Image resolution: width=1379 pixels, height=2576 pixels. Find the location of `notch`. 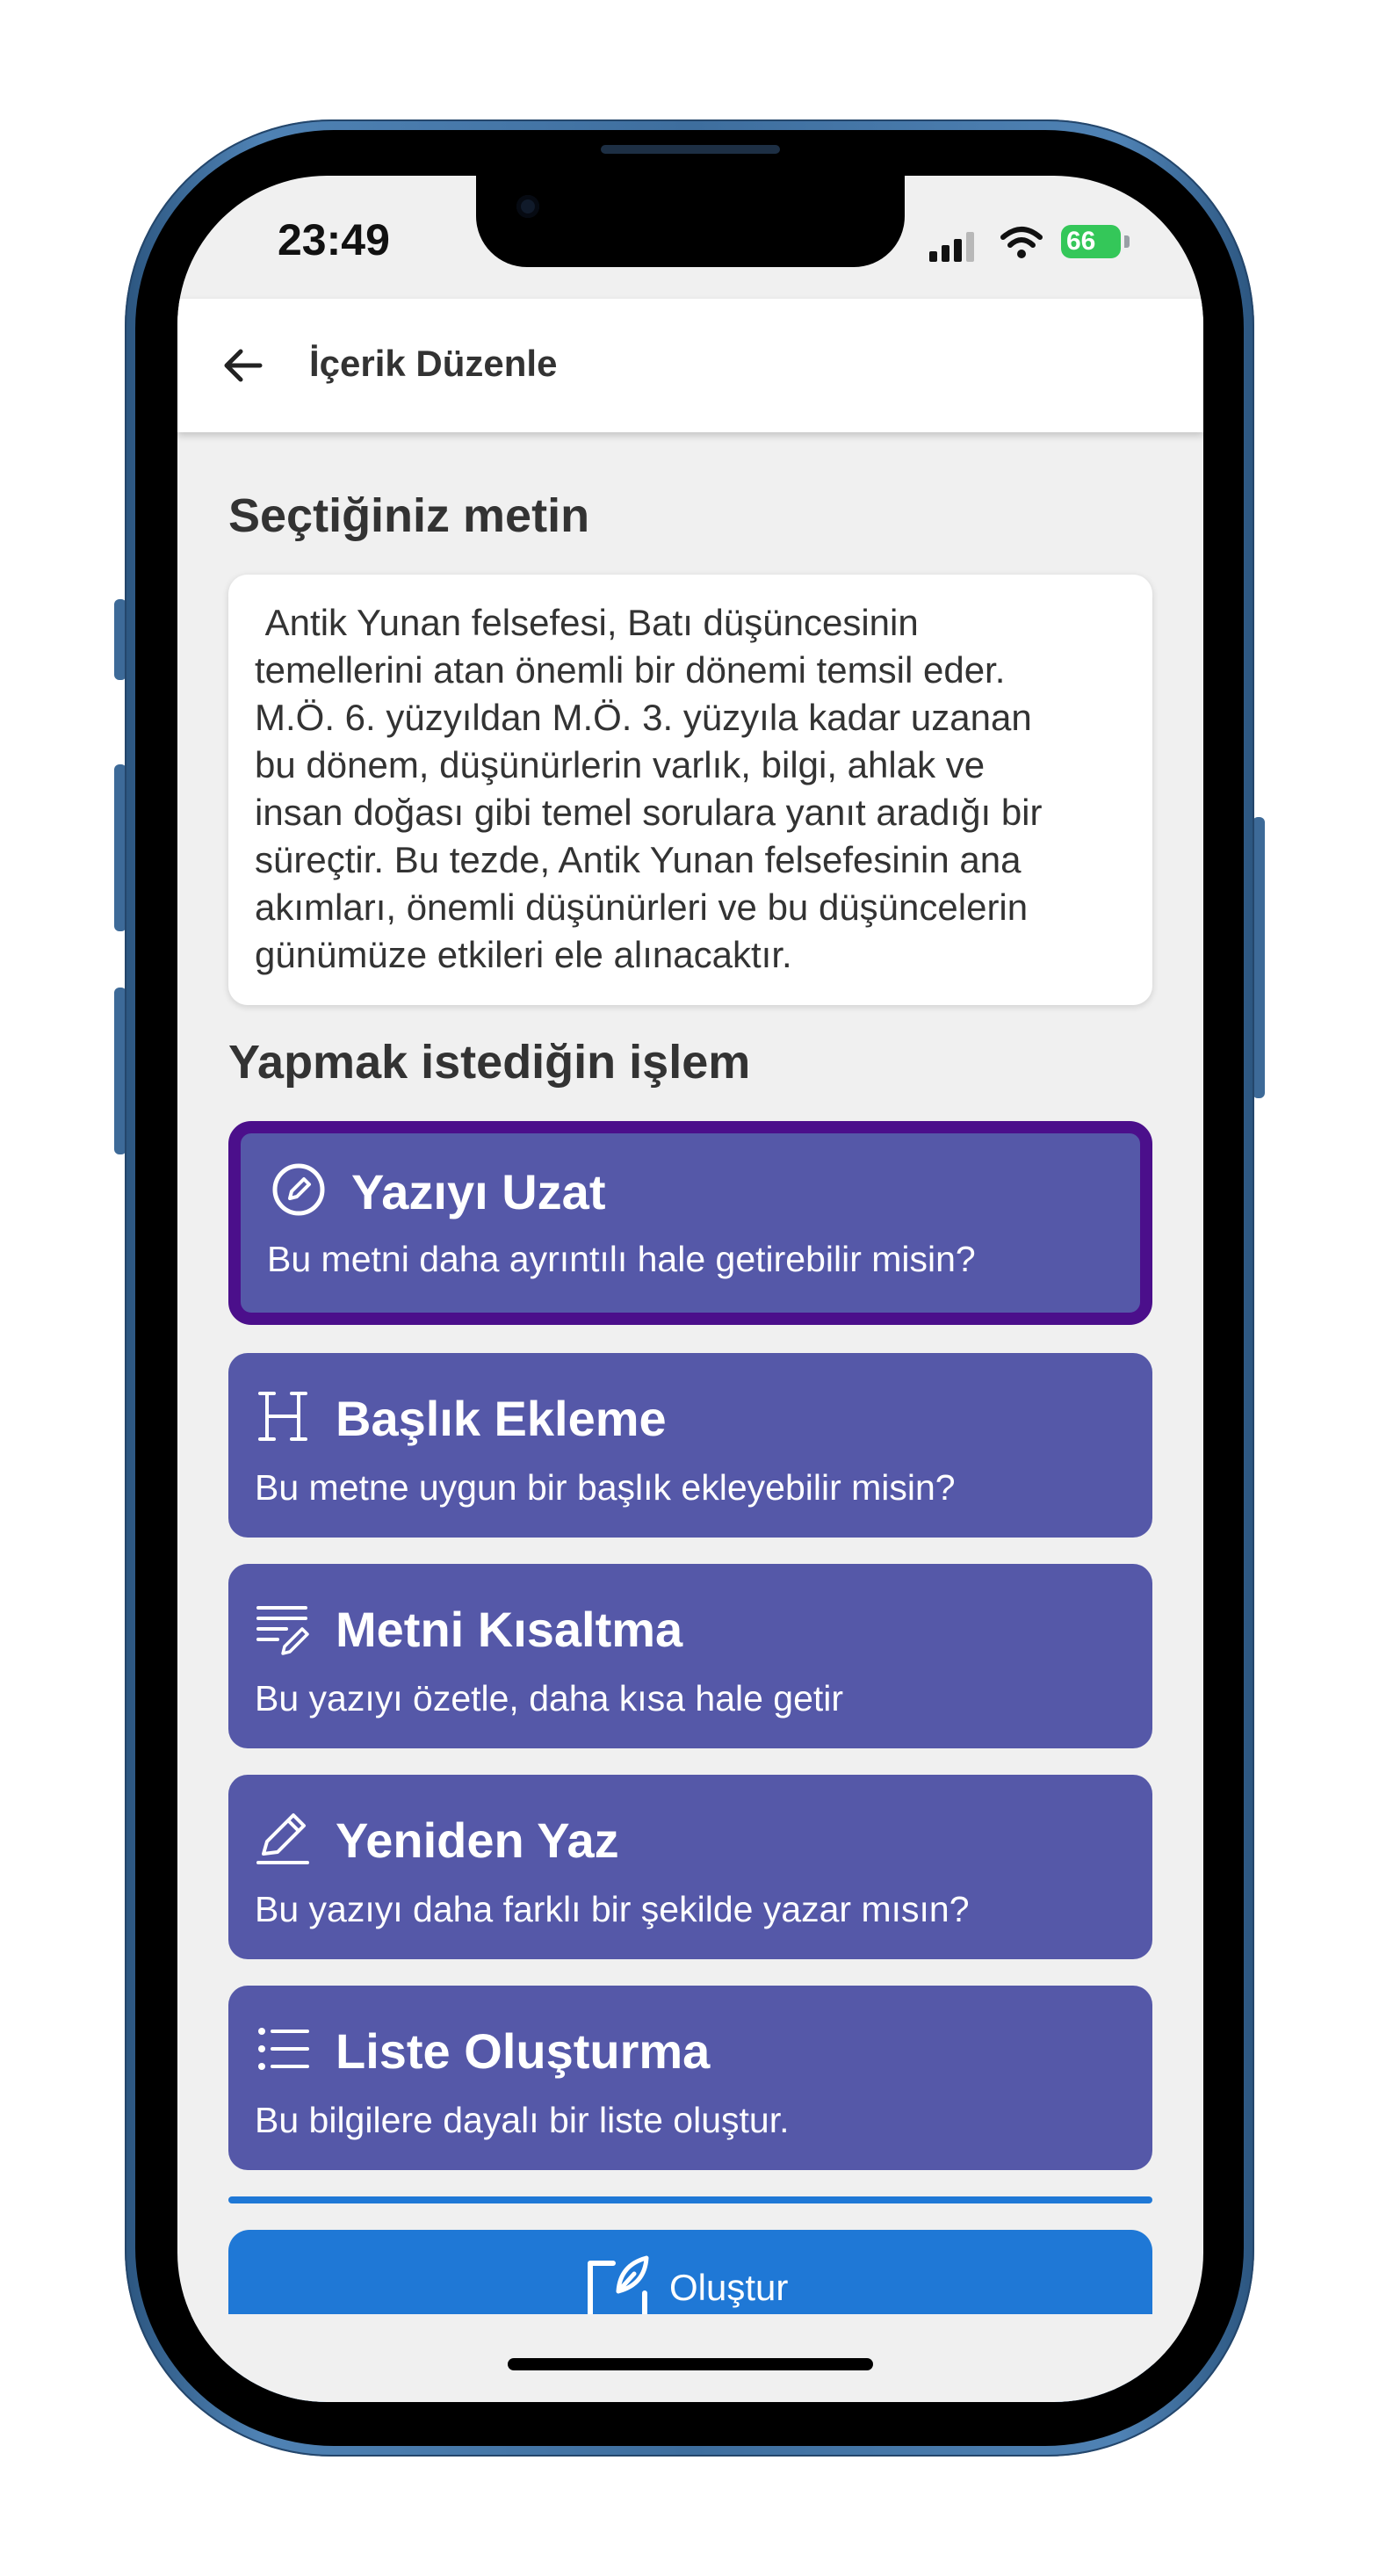

notch is located at coordinates (690, 221).